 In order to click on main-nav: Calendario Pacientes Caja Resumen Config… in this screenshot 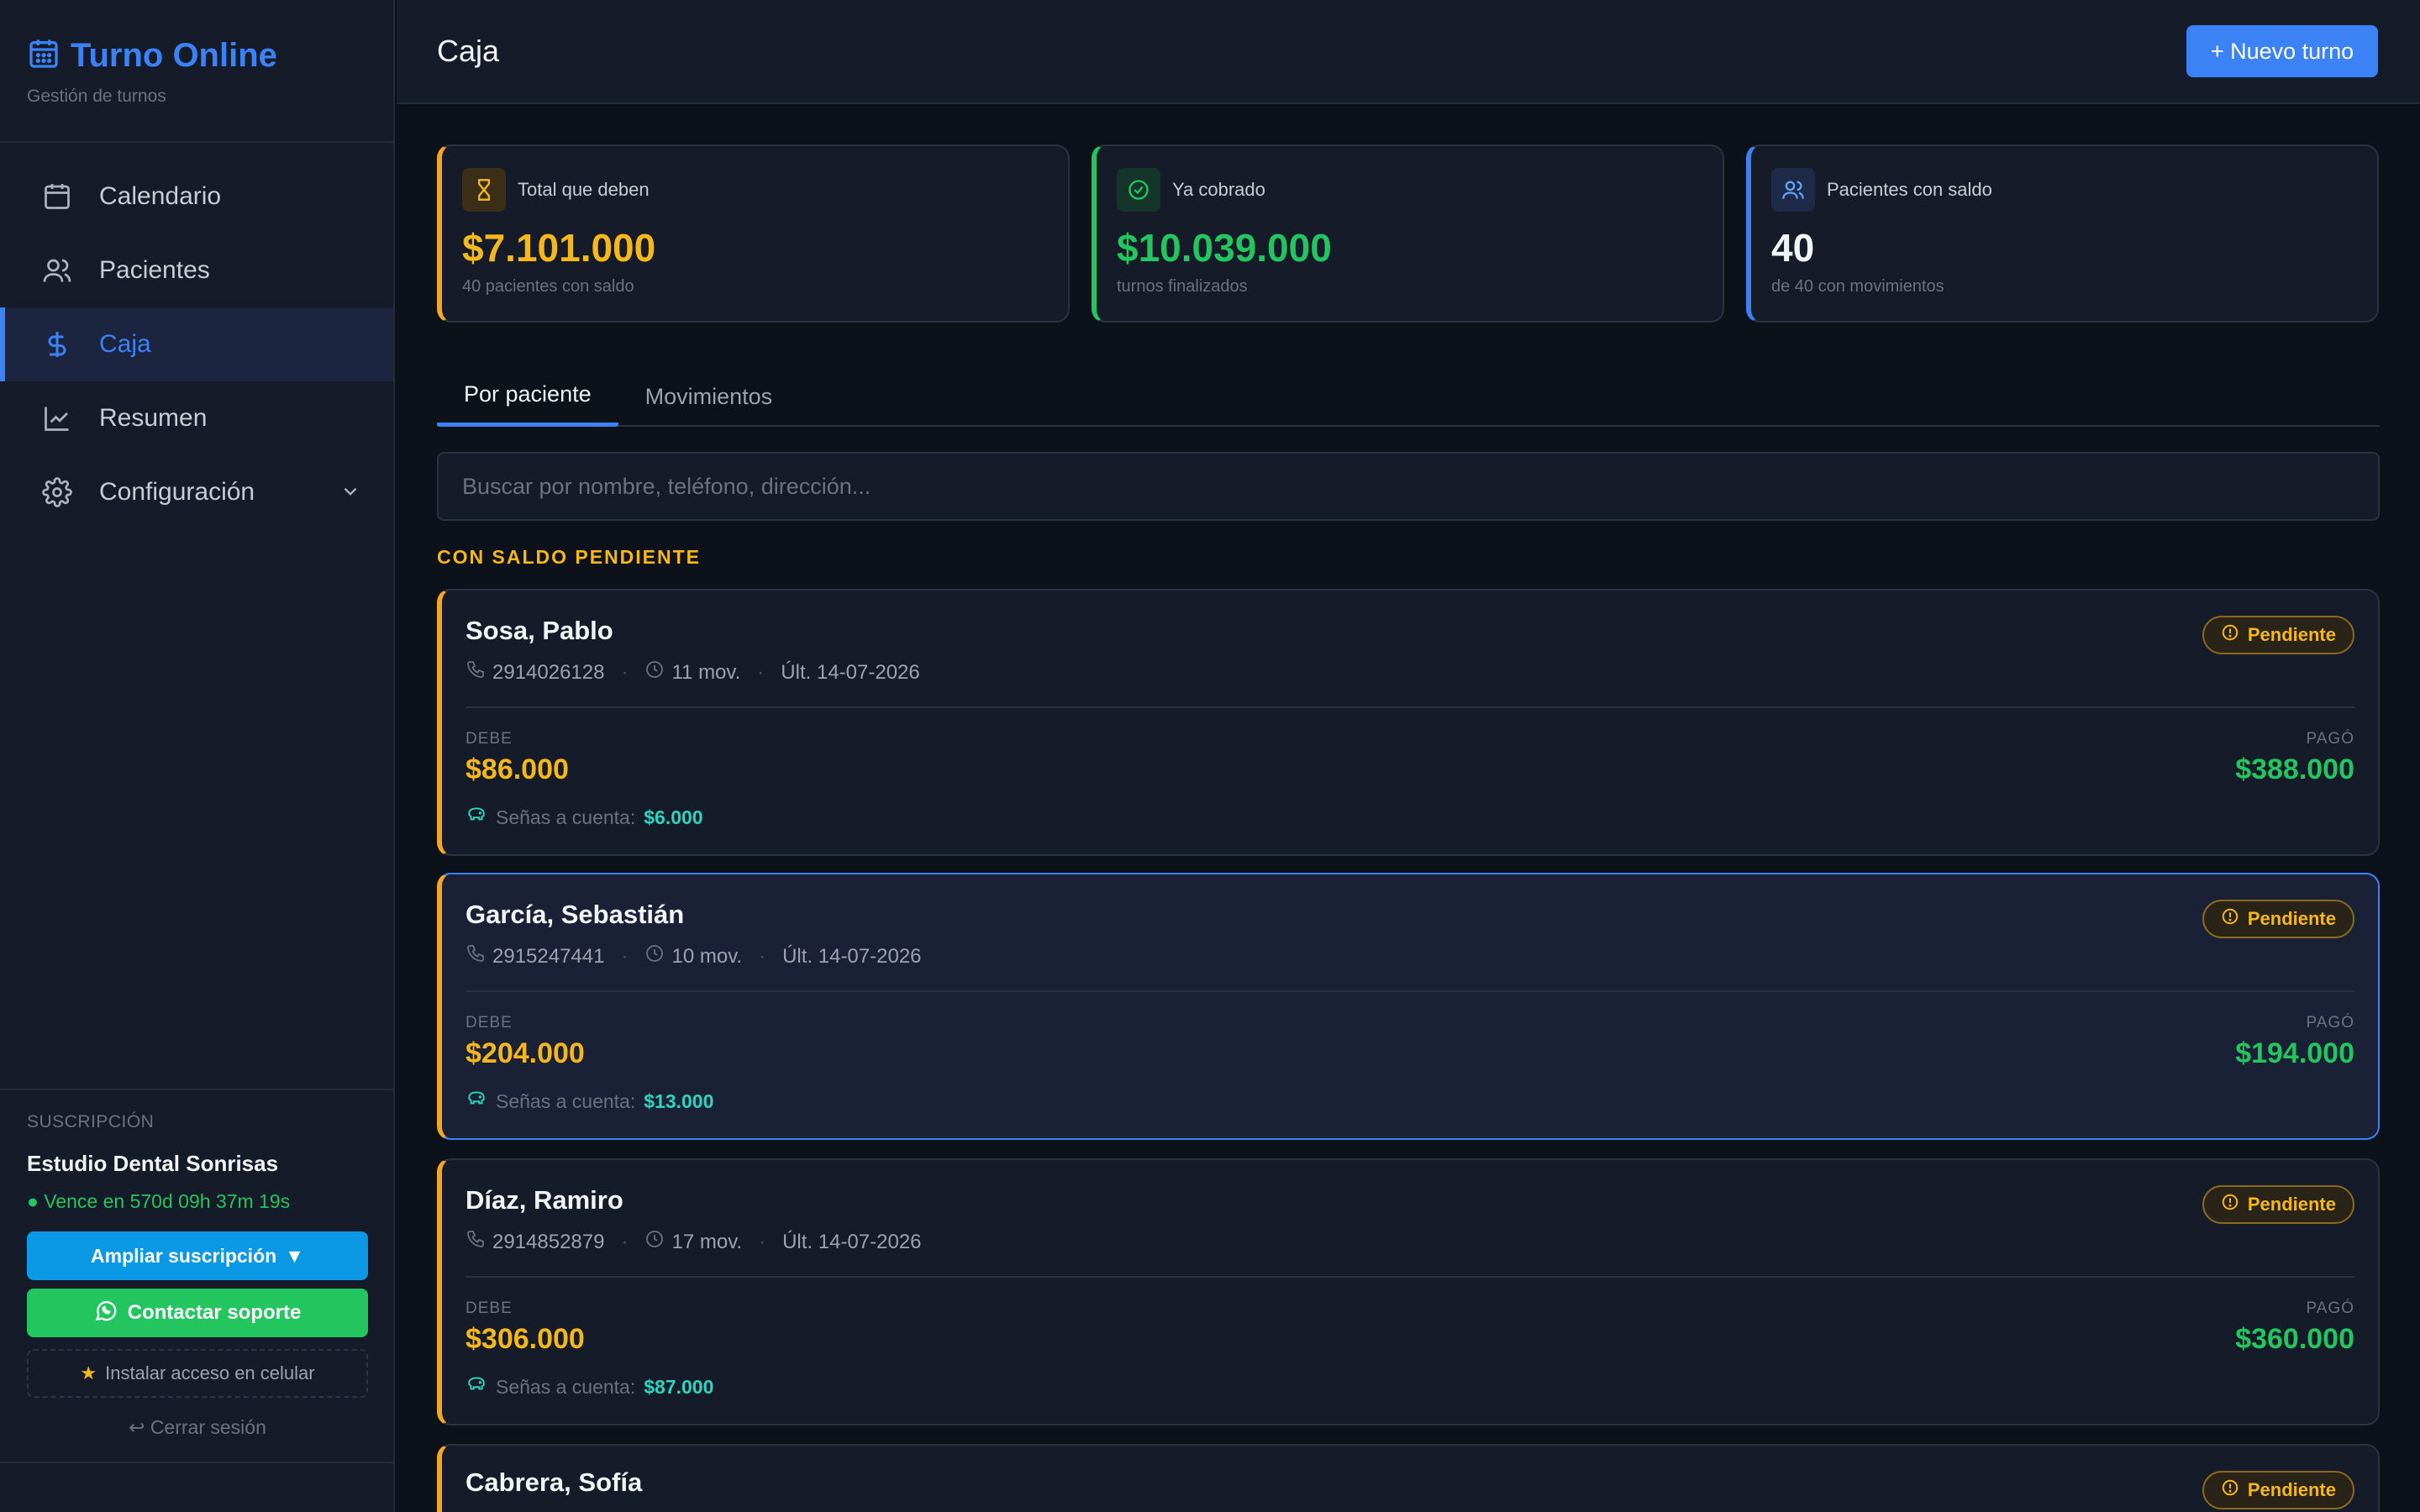, I will do `click(196, 336)`.